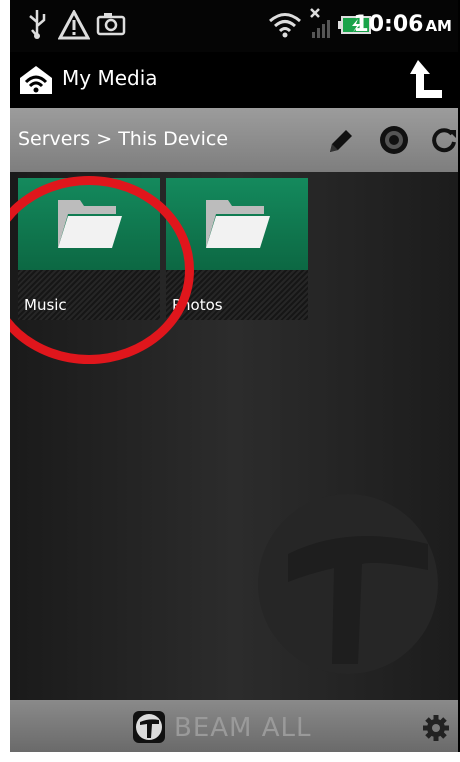 The image size is (460, 762). What do you see at coordinates (341, 143) in the screenshot?
I see `pencil-icon` at bounding box center [341, 143].